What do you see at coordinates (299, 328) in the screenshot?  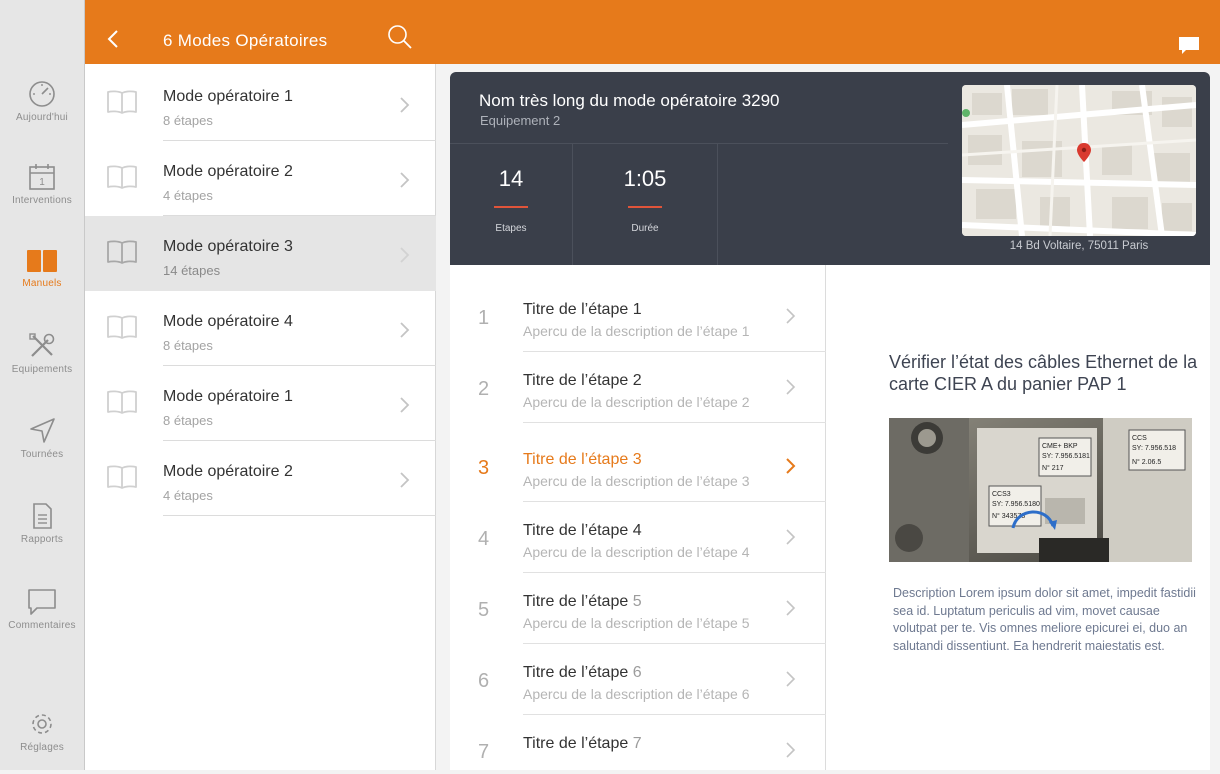 I see `mode-list-item-text: Mode opératoire 4 8 étapes` at bounding box center [299, 328].